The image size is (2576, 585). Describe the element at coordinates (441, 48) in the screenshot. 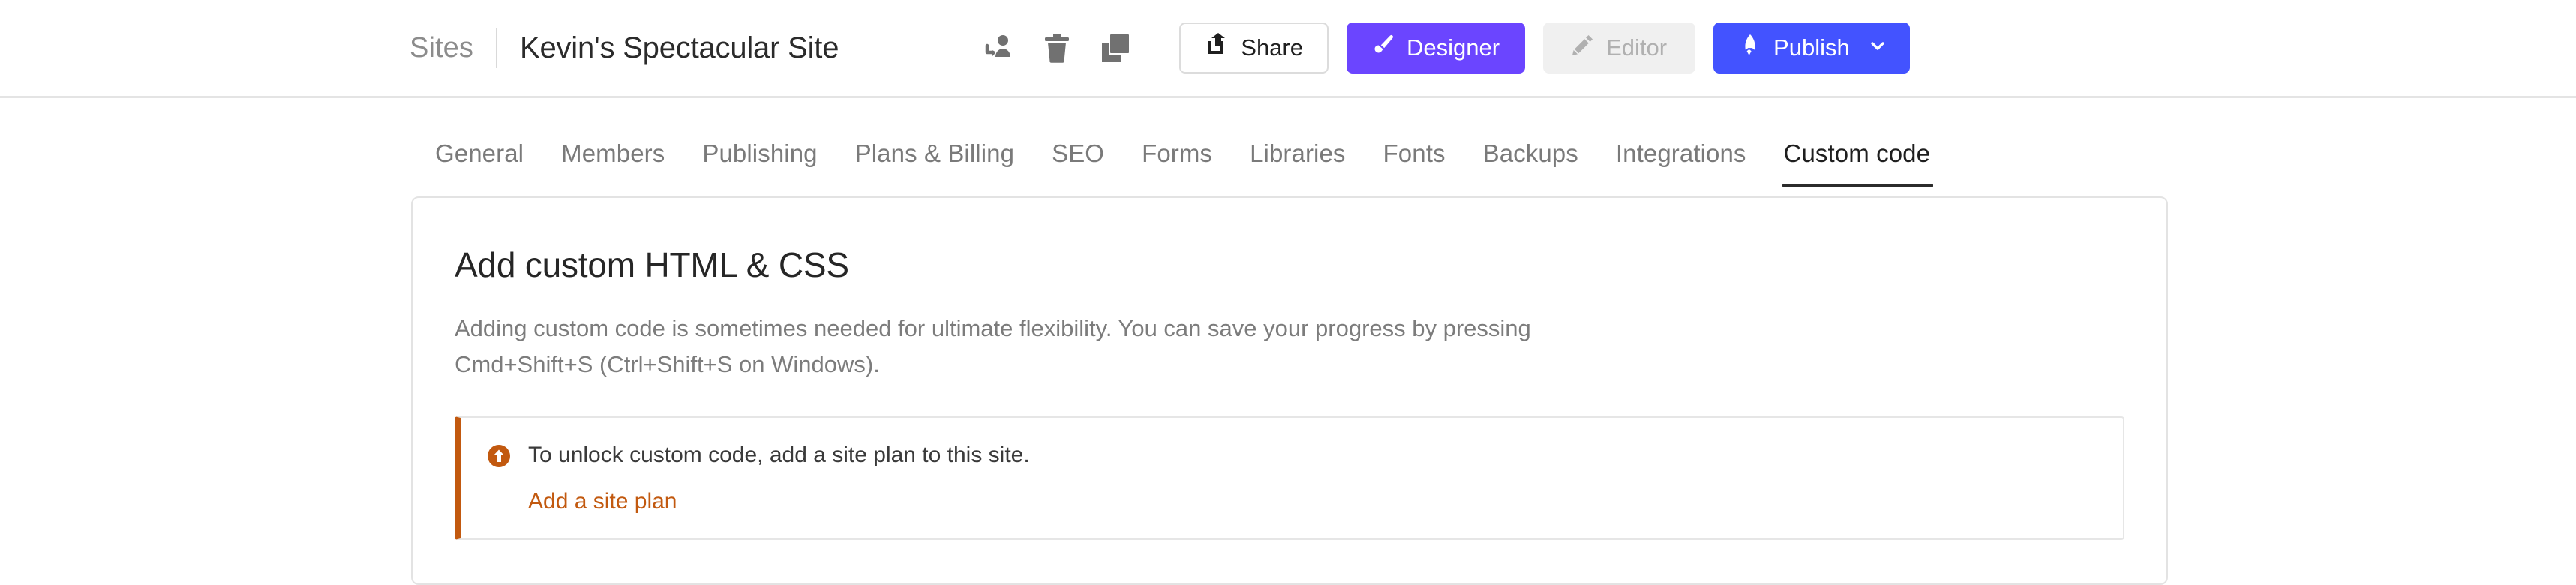

I see `breadcrumb-sites-link: Sites` at that location.